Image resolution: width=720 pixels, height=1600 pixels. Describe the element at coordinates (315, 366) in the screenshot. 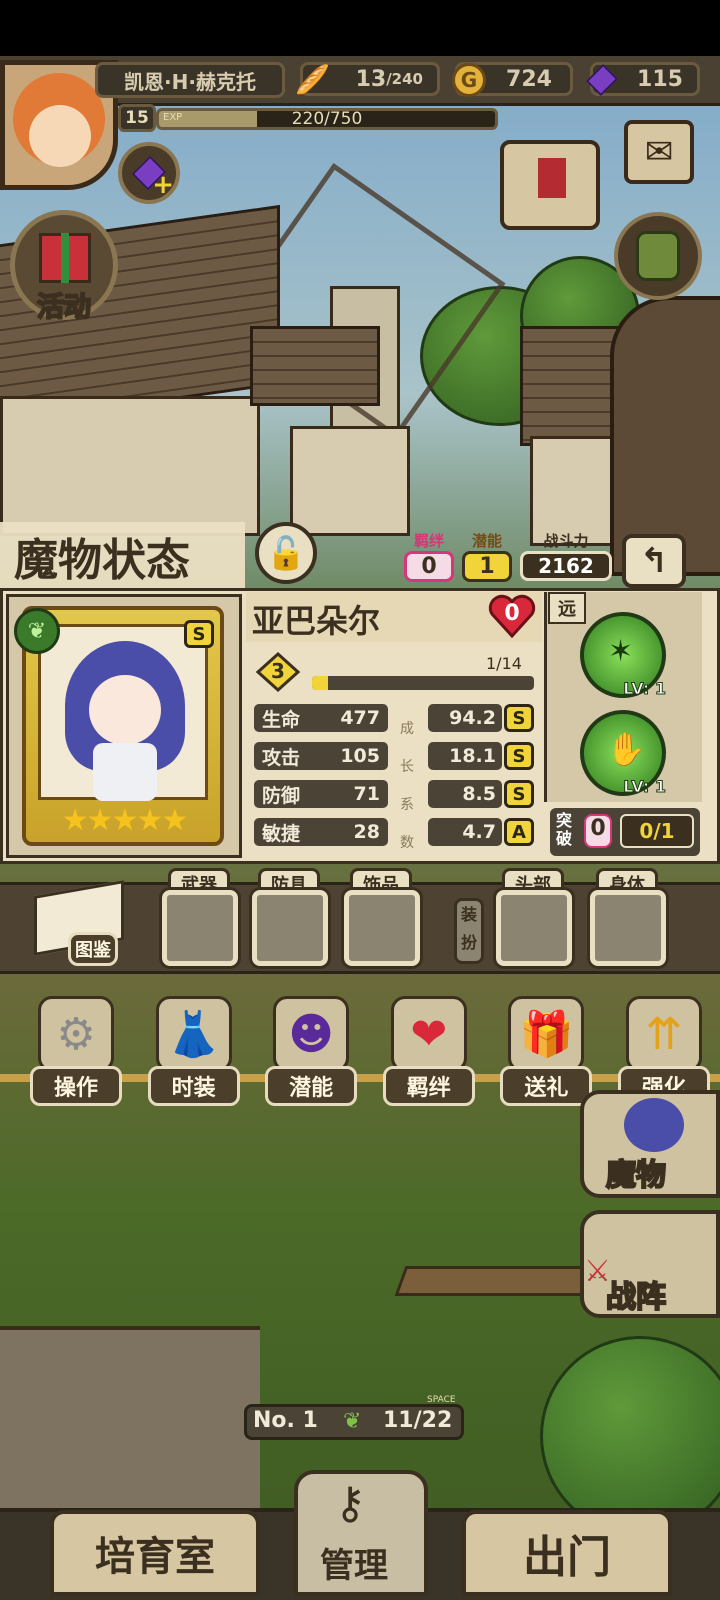

I see `house-roof` at that location.